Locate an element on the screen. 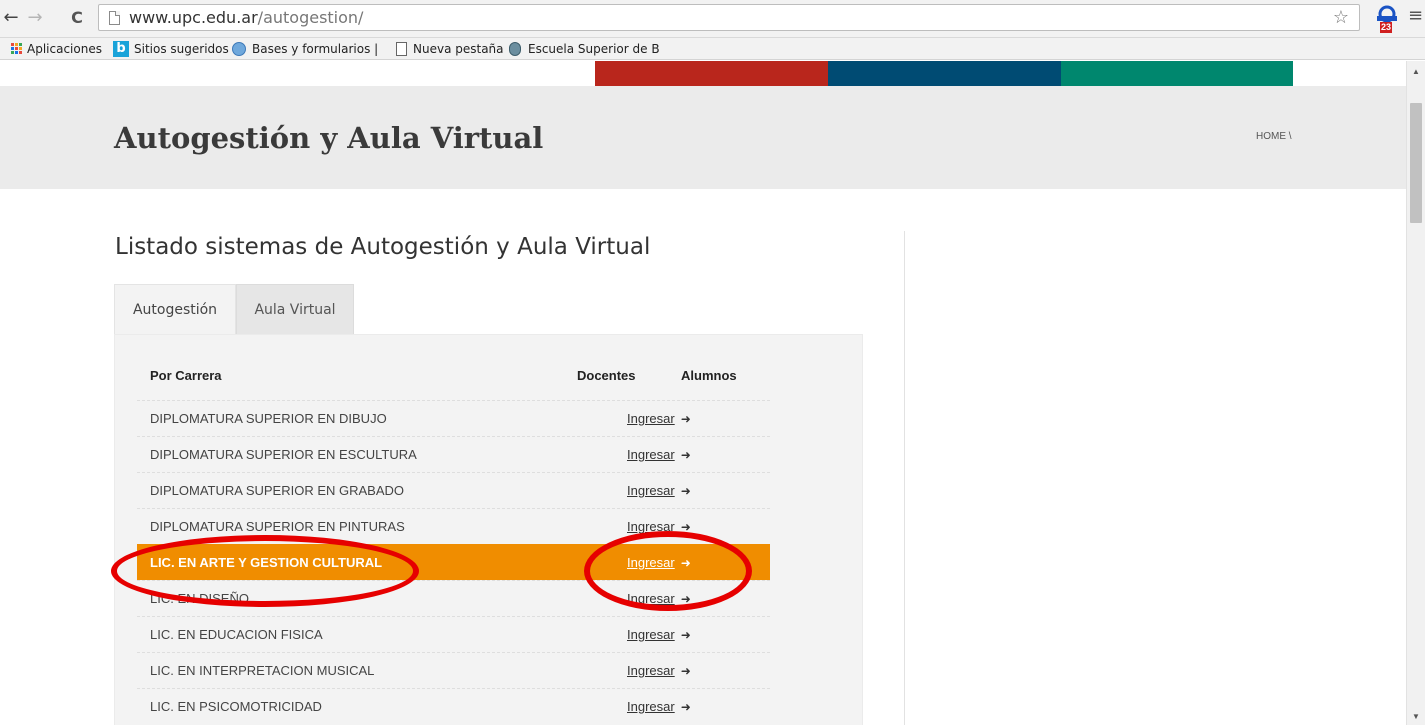 This screenshot has height=725, width=1425. page-title: Autogestión y Aula Virtual is located at coordinates (329, 138).